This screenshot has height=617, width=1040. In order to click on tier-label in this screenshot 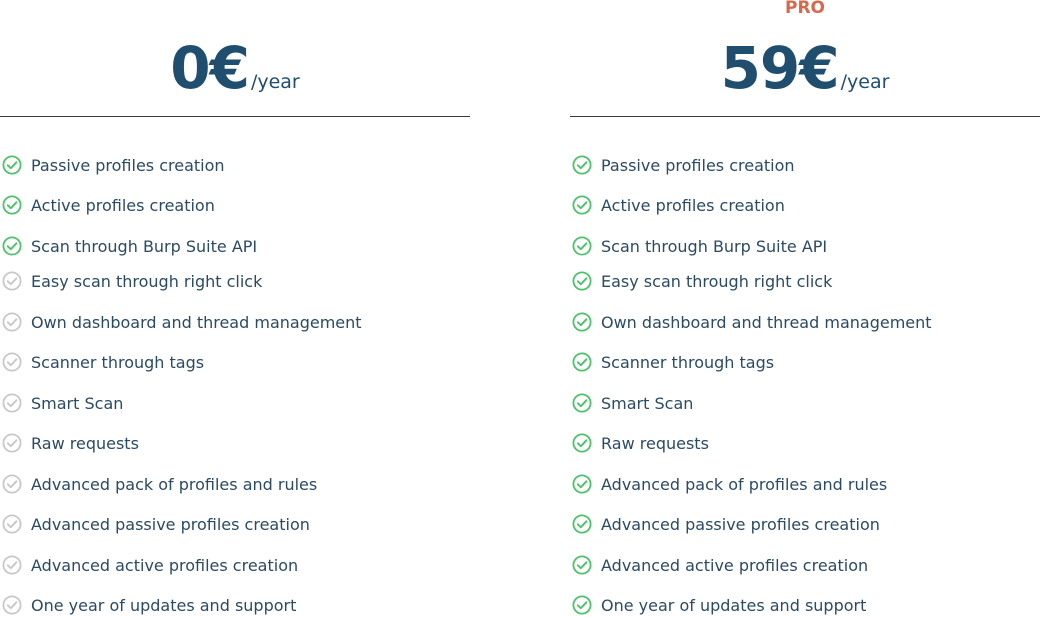, I will do `click(235, 9)`.